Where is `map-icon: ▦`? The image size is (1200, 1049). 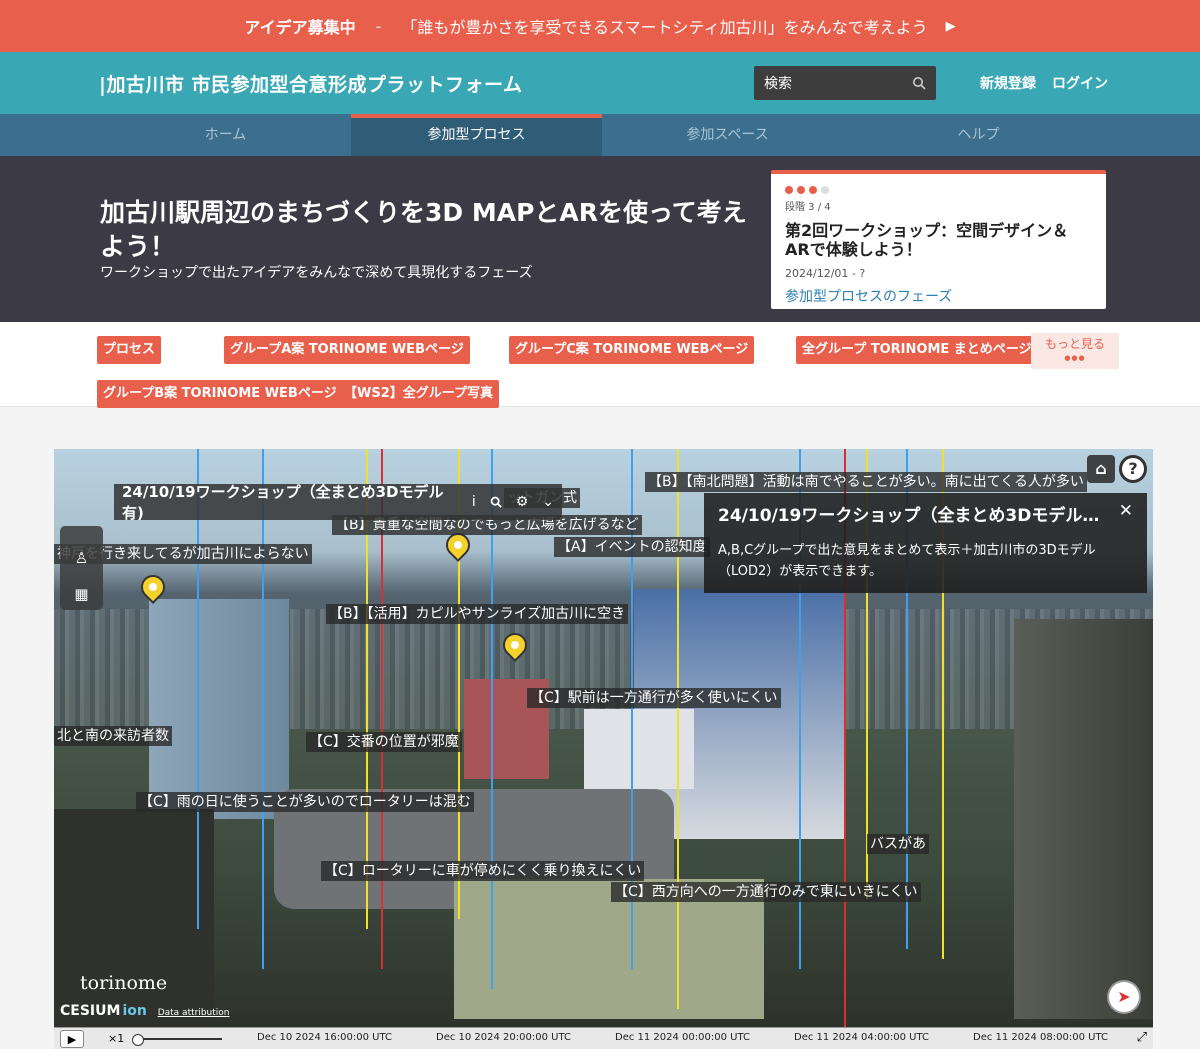 map-icon: ▦ is located at coordinates (81, 594).